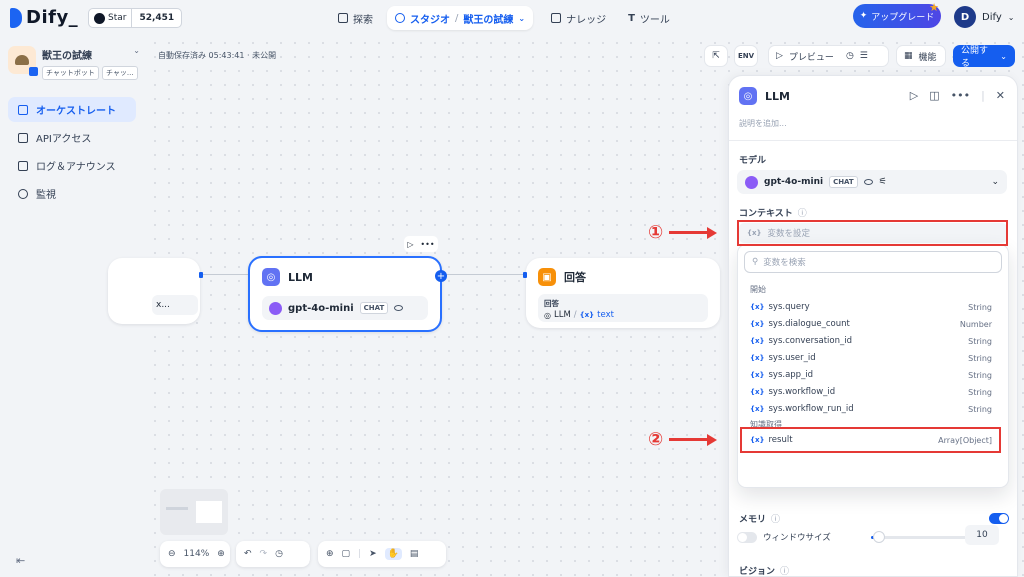 This screenshot has height=577, width=1024. What do you see at coordinates (72, 109) in the screenshot?
I see `sidebar-item-orchestrate: オーケストレート` at bounding box center [72, 109].